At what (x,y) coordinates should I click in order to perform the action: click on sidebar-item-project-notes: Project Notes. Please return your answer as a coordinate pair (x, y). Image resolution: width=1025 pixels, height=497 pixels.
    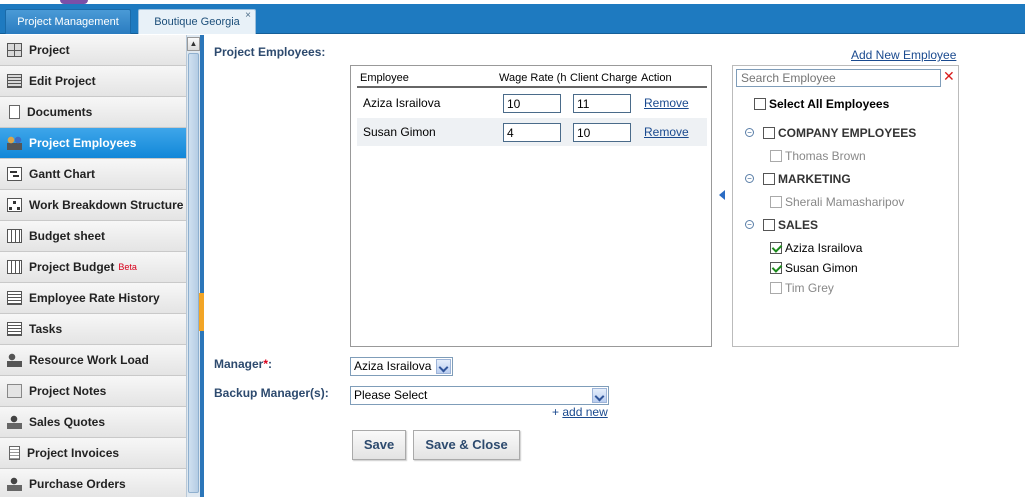
    Looking at the image, I should click on (93, 391).